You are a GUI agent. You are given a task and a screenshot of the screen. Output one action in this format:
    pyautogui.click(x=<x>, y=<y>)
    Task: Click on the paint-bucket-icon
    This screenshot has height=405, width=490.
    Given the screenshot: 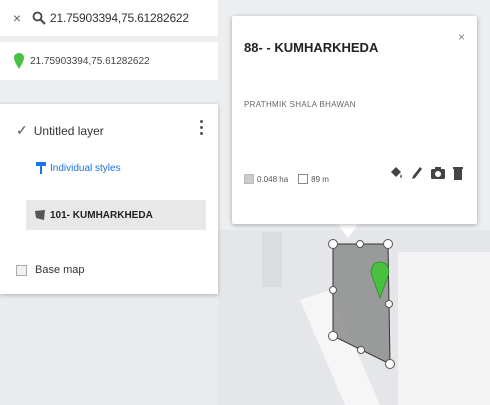 What is the action you would take?
    pyautogui.click(x=396, y=172)
    